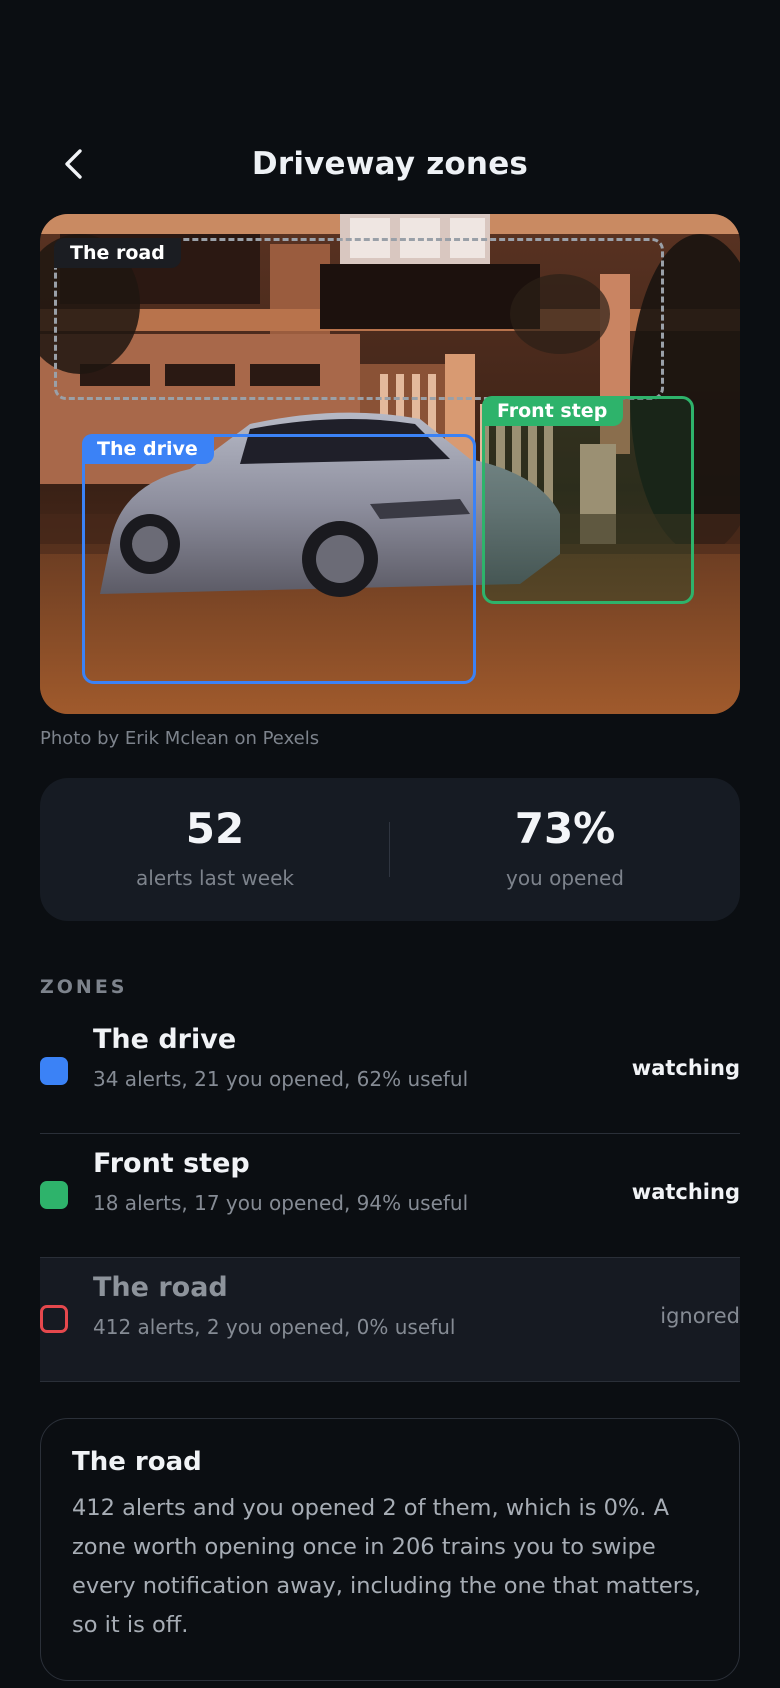 The width and height of the screenshot is (780, 1688). I want to click on zone-tag-the-drive: The drive, so click(148, 449).